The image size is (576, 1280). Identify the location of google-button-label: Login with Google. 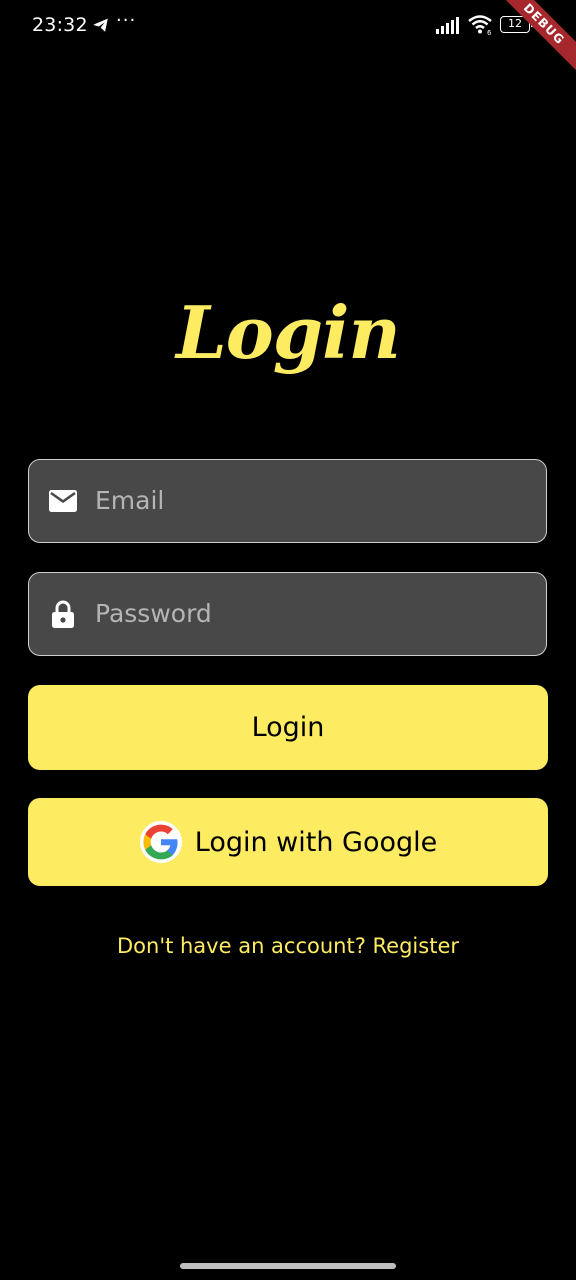
(316, 842).